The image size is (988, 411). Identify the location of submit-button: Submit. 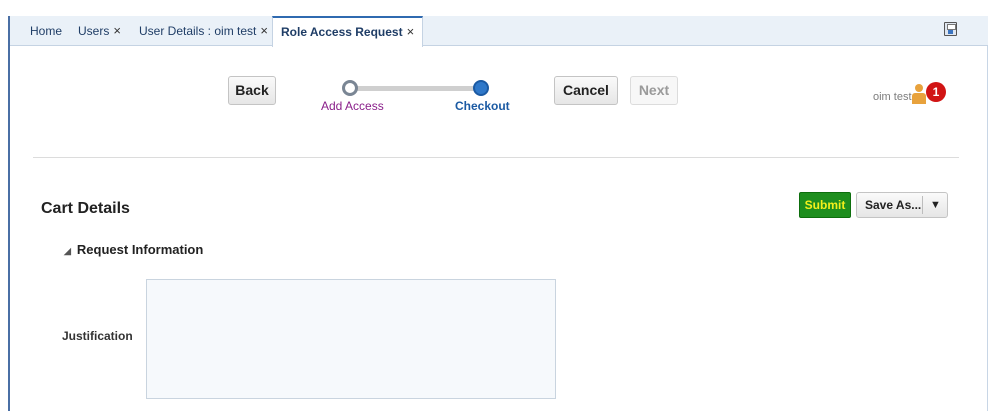
(825, 205).